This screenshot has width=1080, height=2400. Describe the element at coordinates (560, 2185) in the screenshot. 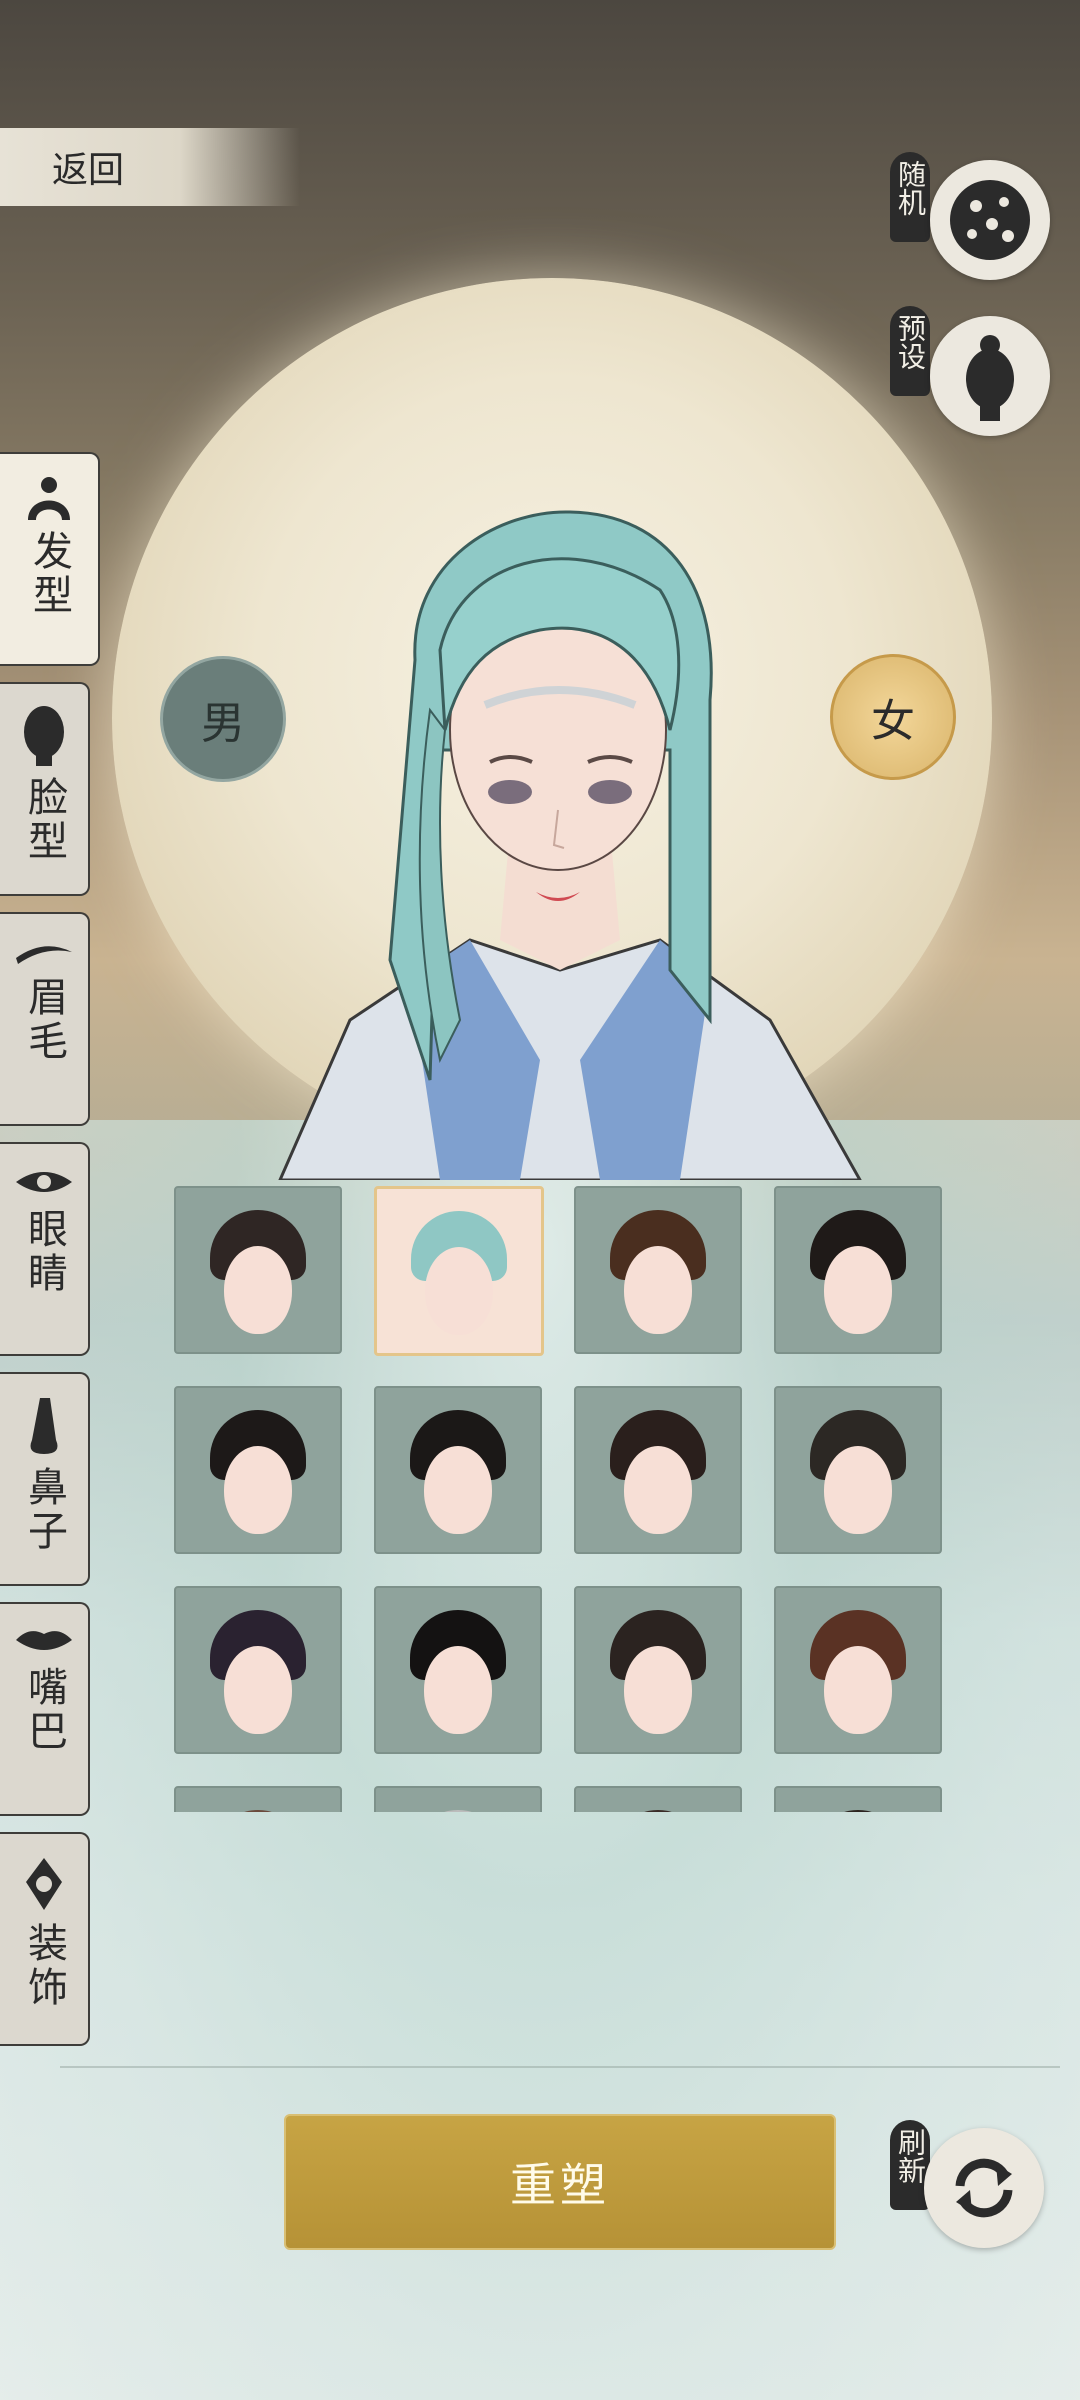

I see `remold-label: 重塑` at that location.